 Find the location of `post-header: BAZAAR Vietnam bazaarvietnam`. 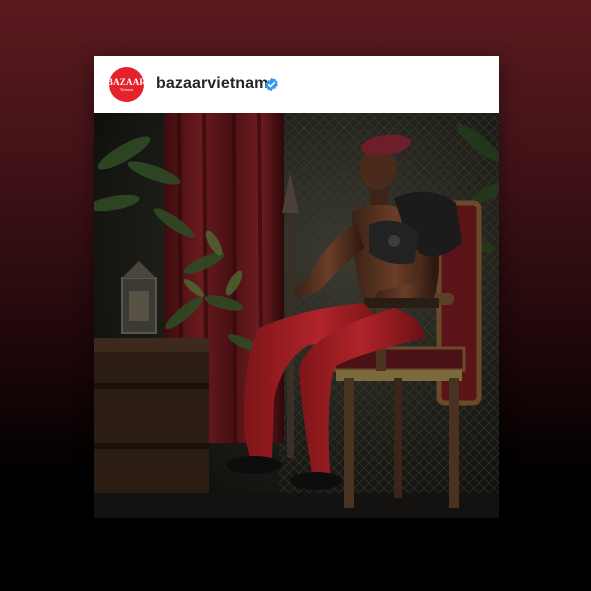

post-header: BAZAAR Vietnam bazaarvietnam is located at coordinates (296, 84).